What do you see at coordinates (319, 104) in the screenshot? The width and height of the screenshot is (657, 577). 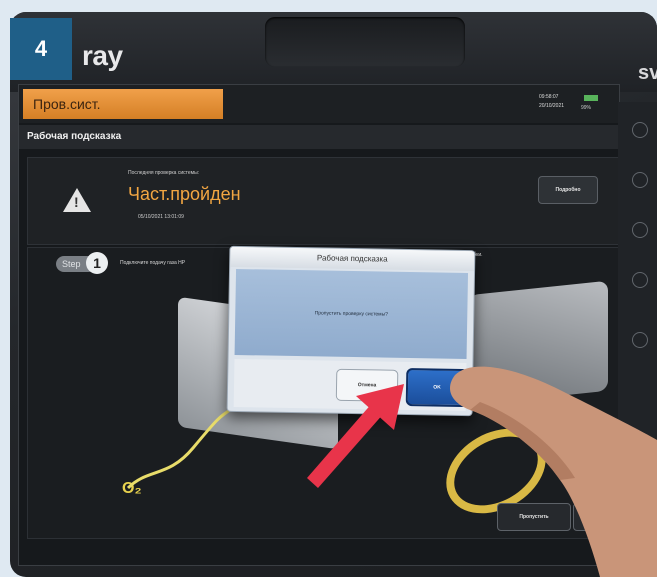 I see `status-bar: Пров.сист. 09:58:07 20/10/2021 99%` at bounding box center [319, 104].